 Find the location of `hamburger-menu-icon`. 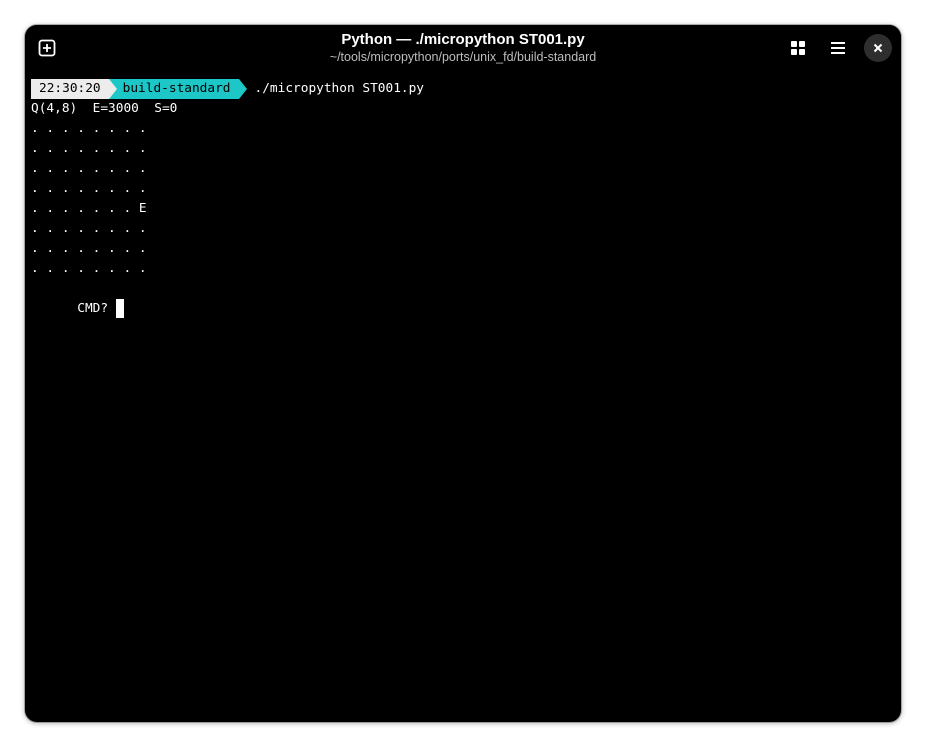

hamburger-menu-icon is located at coordinates (838, 48).